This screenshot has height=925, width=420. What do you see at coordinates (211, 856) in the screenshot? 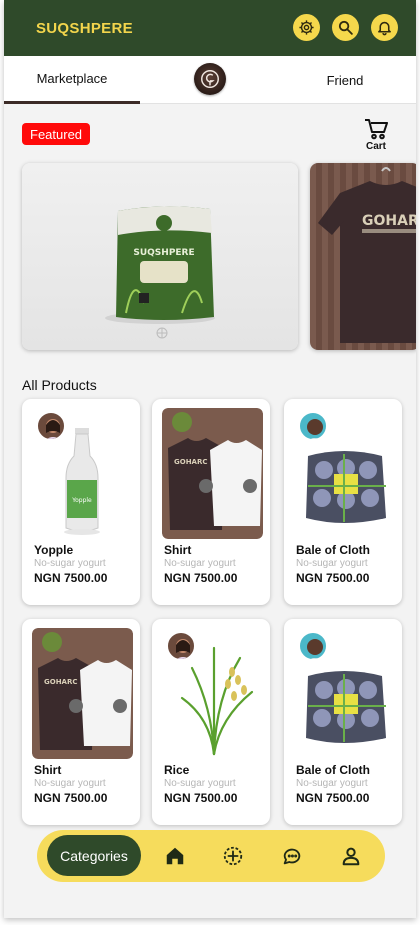
I see `bottom-nav: Categories` at bounding box center [211, 856].